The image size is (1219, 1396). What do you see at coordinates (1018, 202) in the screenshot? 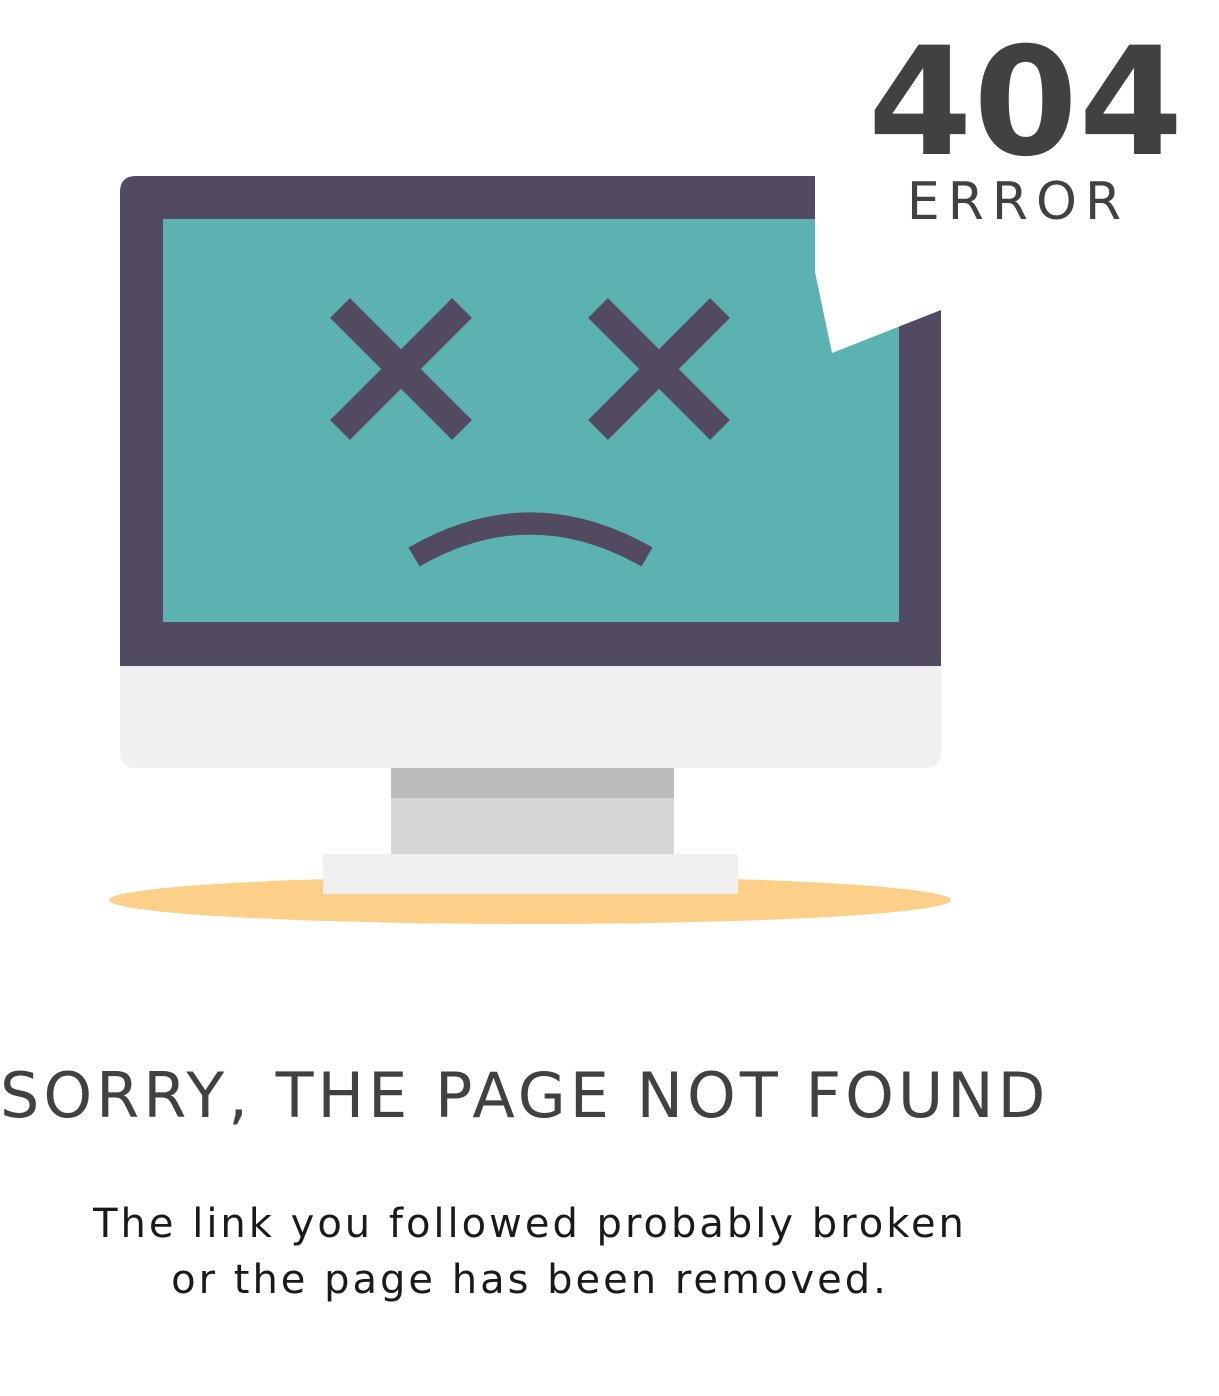
I see `error-label: ERROR` at bounding box center [1018, 202].